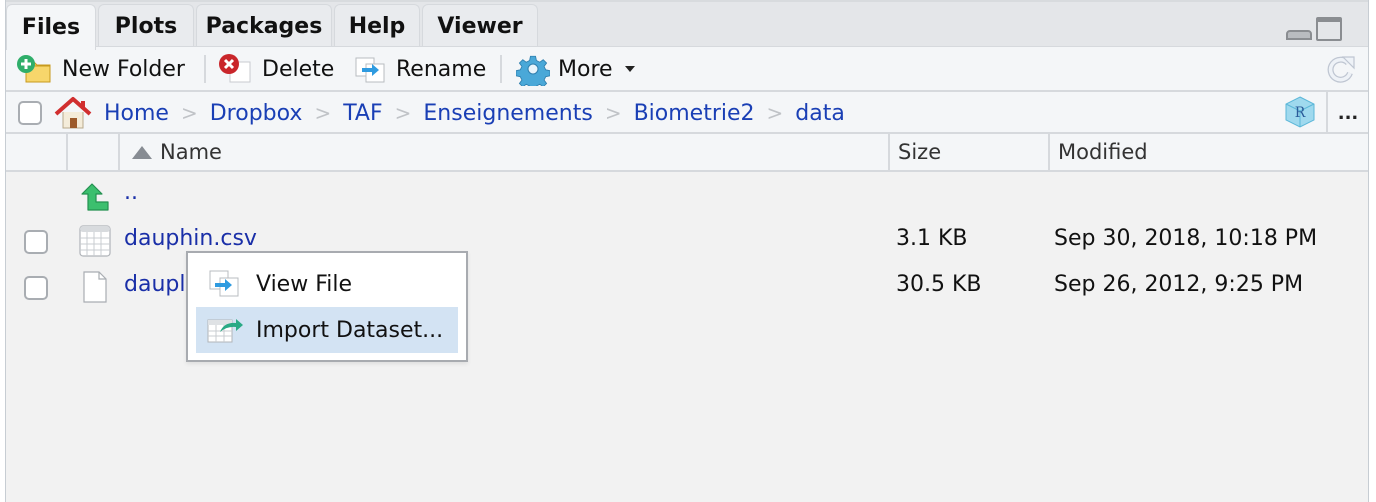  I want to click on view-file-icon, so click(224, 283).